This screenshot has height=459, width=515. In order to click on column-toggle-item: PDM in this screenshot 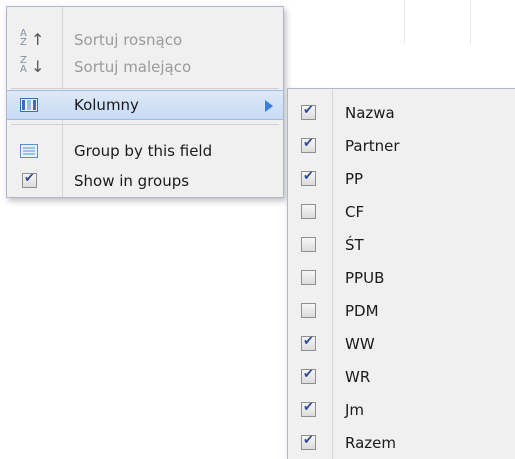, I will do `click(401, 308)`.